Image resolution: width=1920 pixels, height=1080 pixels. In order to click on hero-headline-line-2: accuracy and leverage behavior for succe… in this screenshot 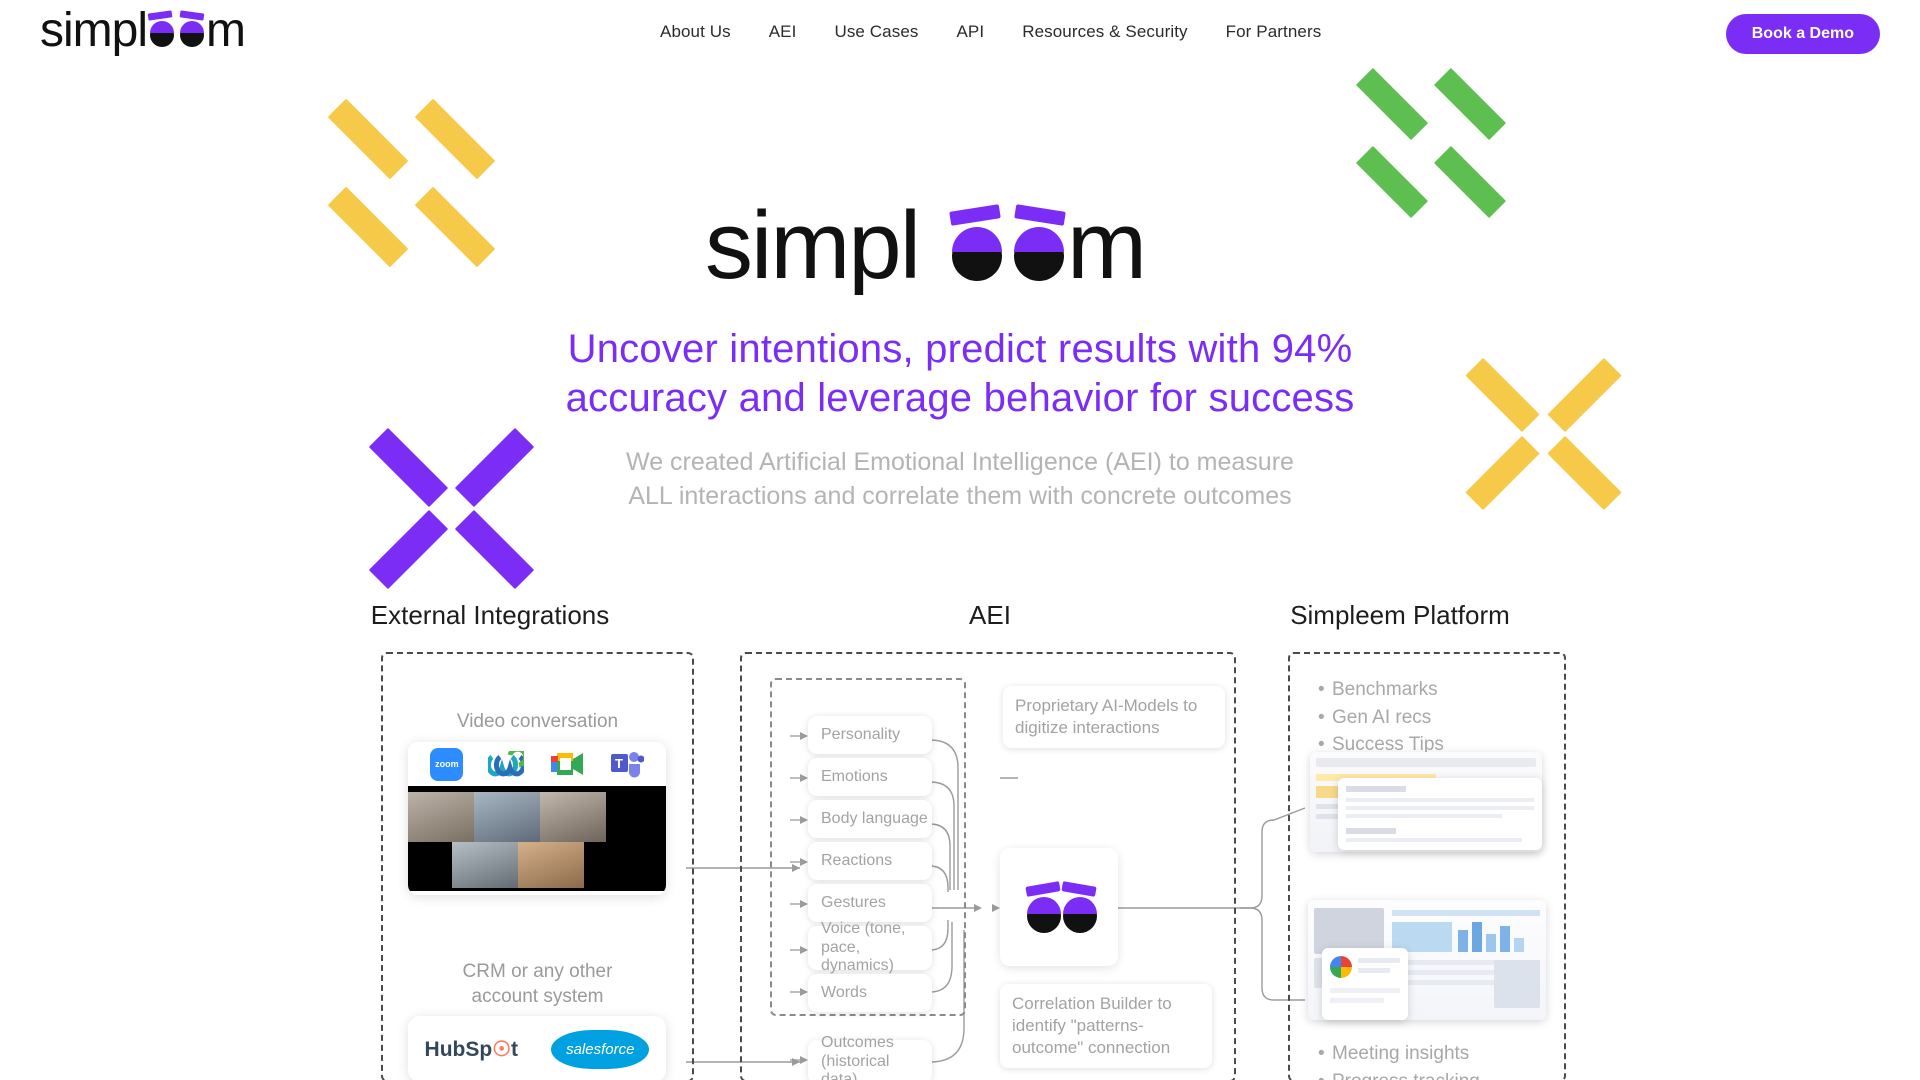, I will do `click(960, 397)`.